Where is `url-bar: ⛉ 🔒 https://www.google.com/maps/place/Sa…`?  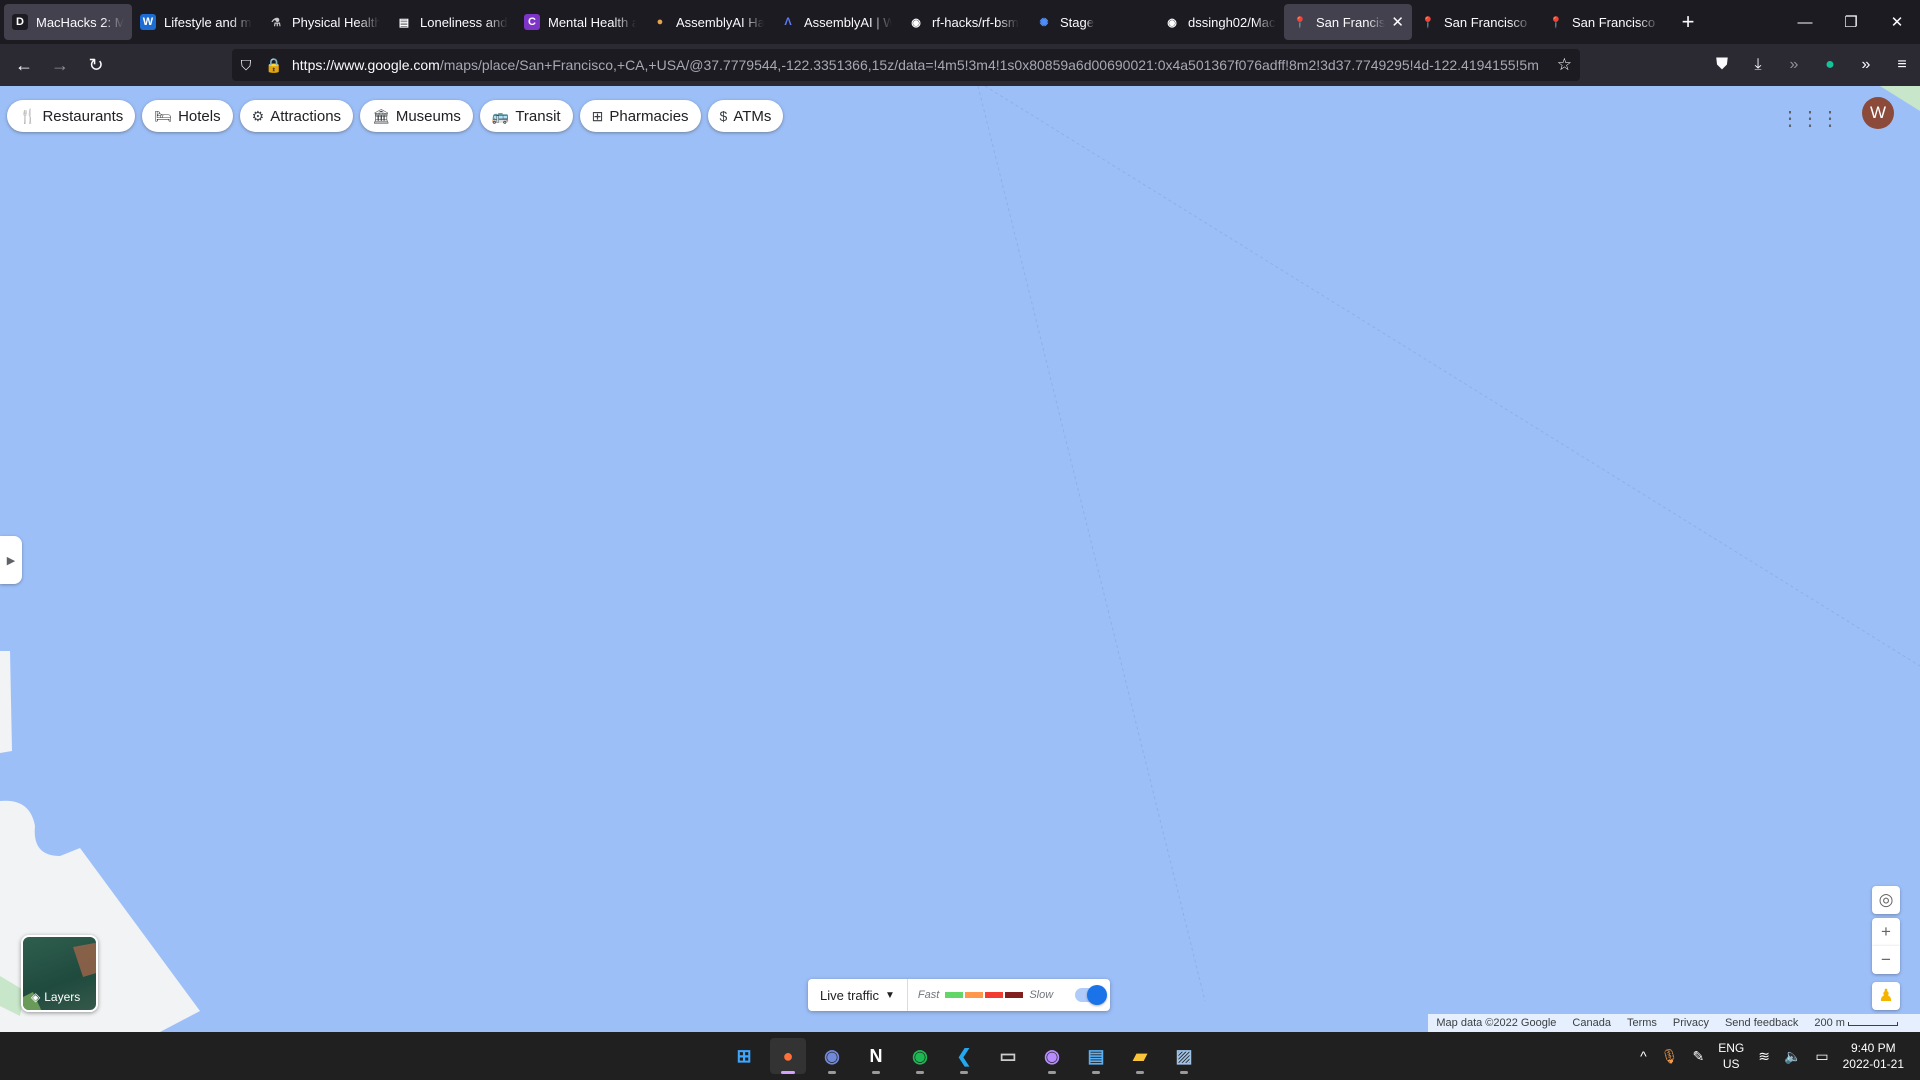 url-bar: ⛉ 🔒 https://www.google.com/maps/place/Sa… is located at coordinates (906, 65).